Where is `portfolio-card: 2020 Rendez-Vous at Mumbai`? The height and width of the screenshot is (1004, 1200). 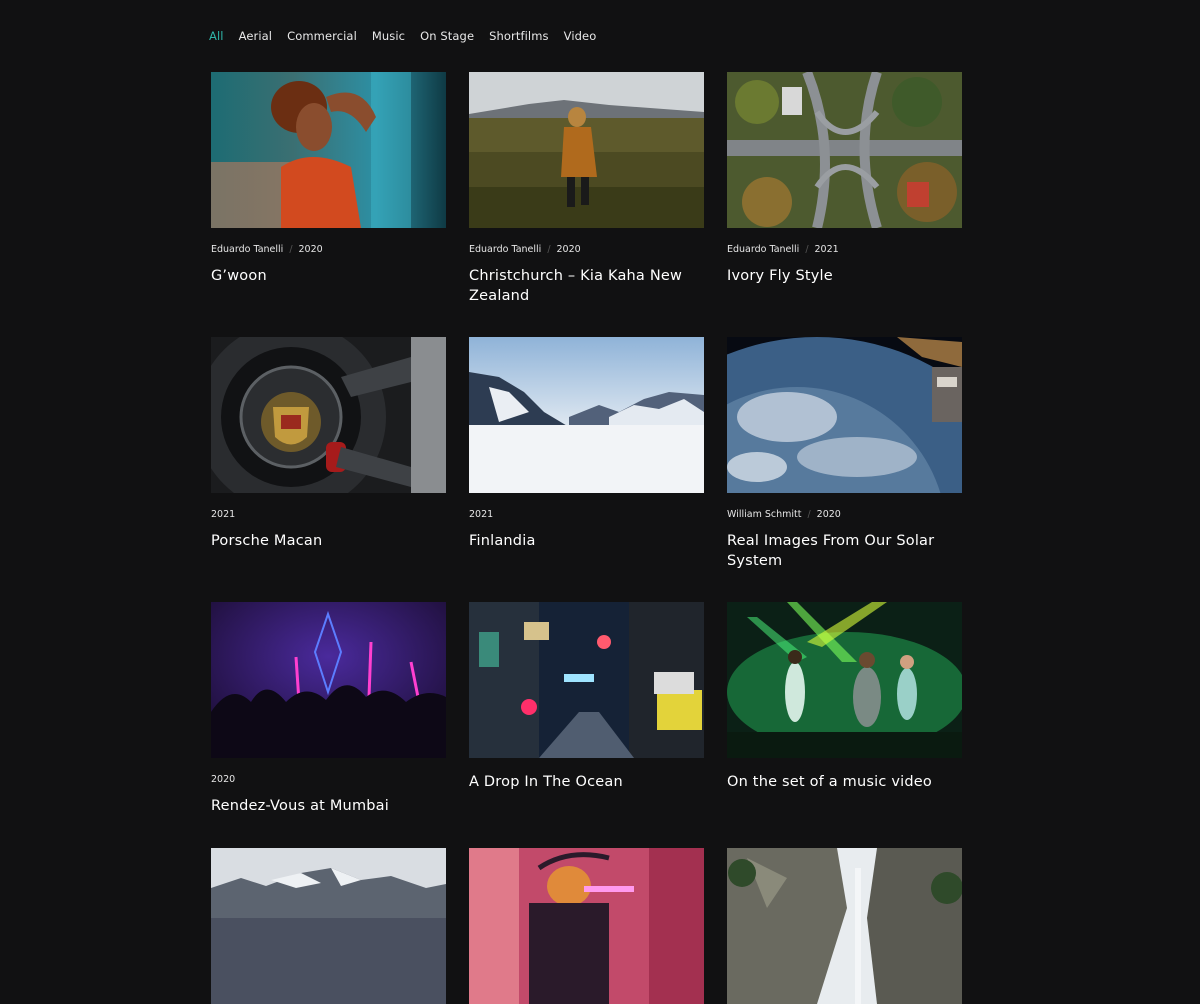
portfolio-card: 2020 Rendez-Vous at Mumbai is located at coordinates (328, 725).